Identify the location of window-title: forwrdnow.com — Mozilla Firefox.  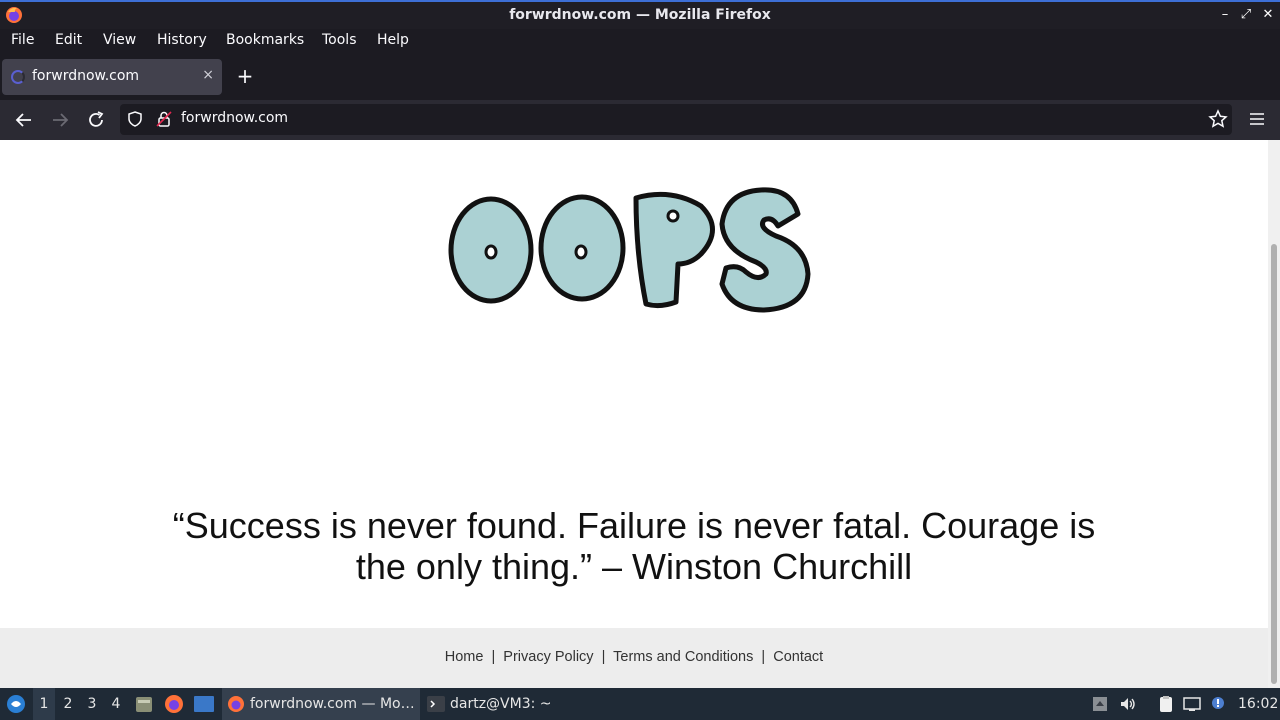
(640, 15).